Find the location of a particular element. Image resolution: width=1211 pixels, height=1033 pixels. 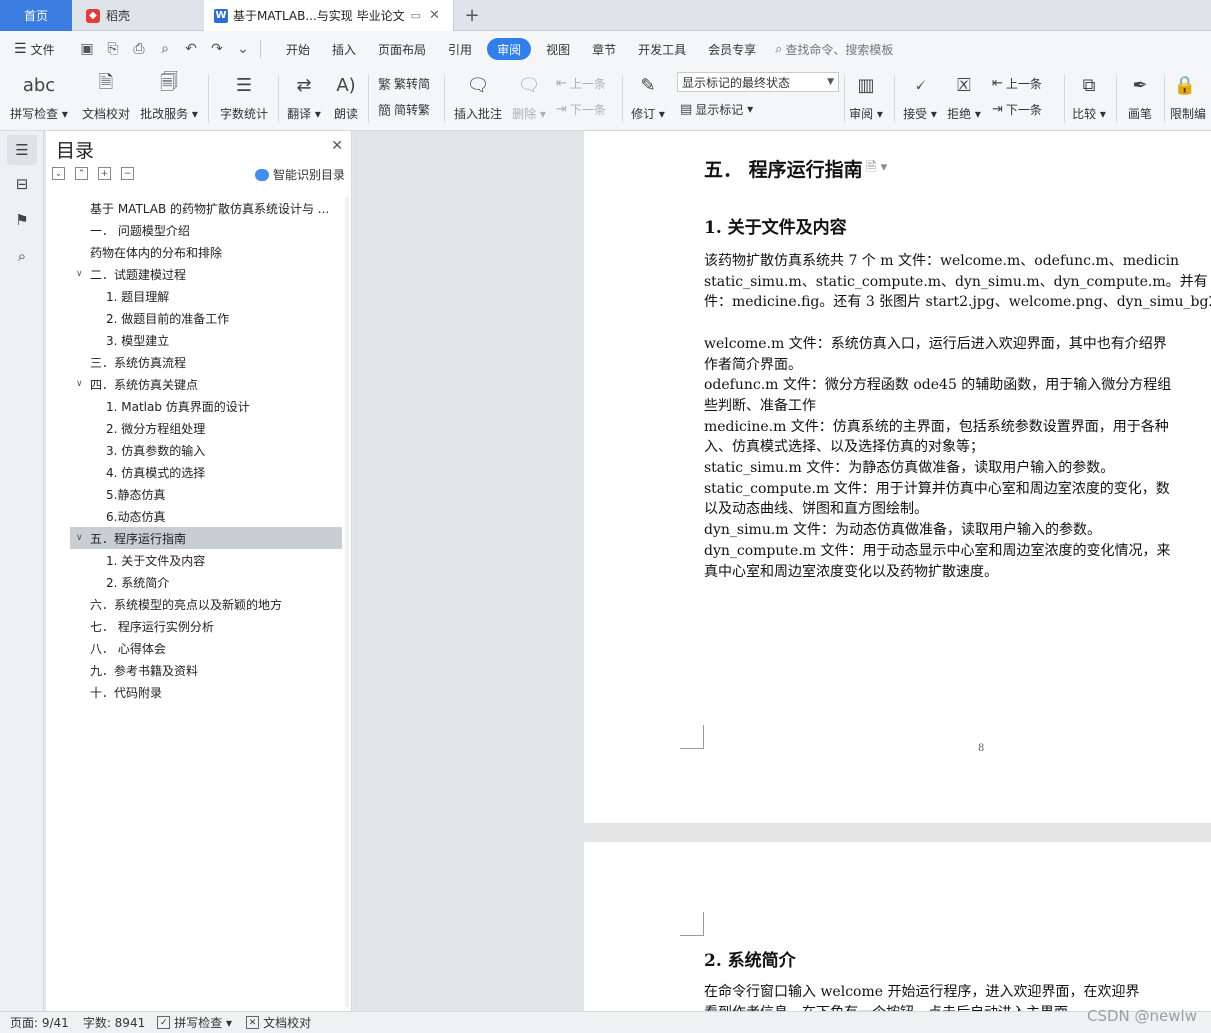

tab-document: W 基于MATLAB...与实现 毕业论文 ▭ ✕ is located at coordinates (329, 15).